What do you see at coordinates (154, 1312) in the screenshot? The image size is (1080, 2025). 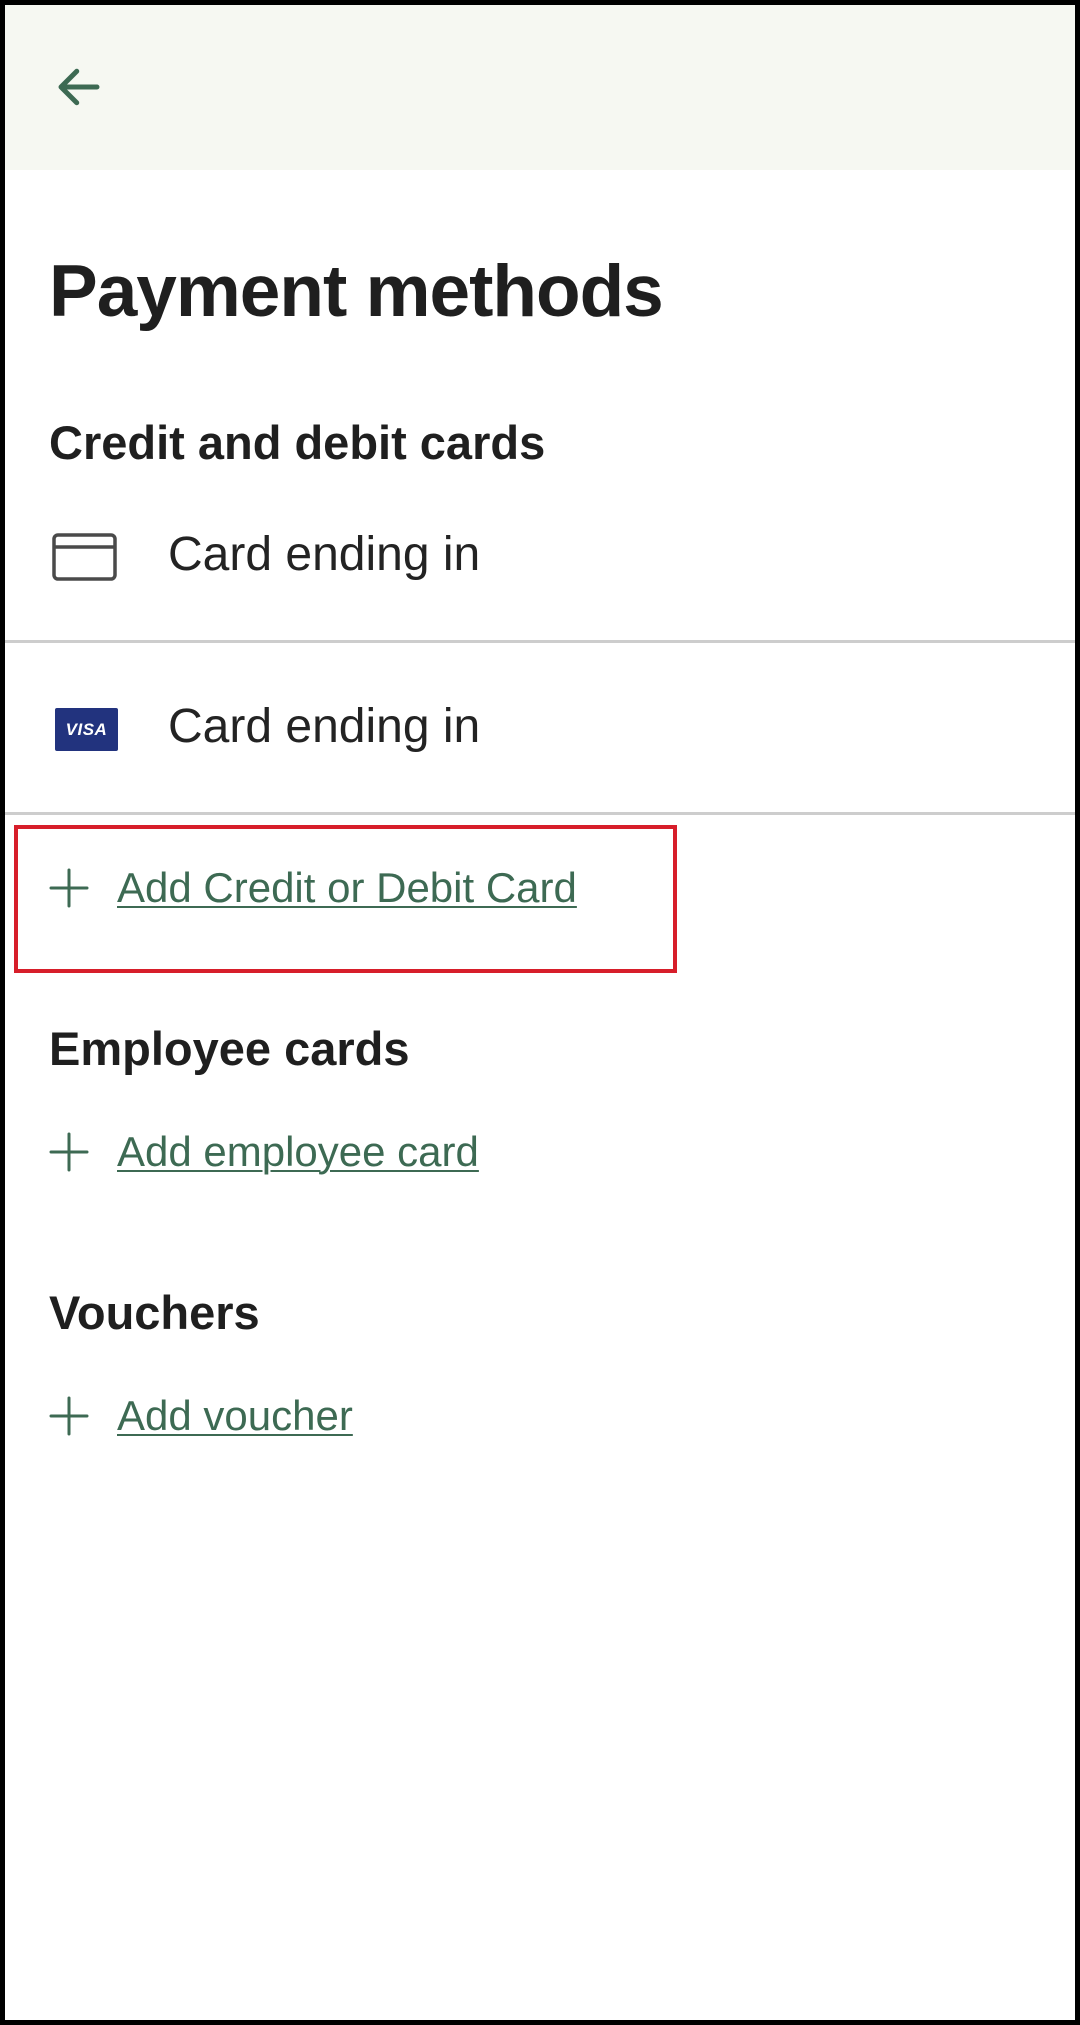 I see `section-title-vouchers: Vouchers` at bounding box center [154, 1312].